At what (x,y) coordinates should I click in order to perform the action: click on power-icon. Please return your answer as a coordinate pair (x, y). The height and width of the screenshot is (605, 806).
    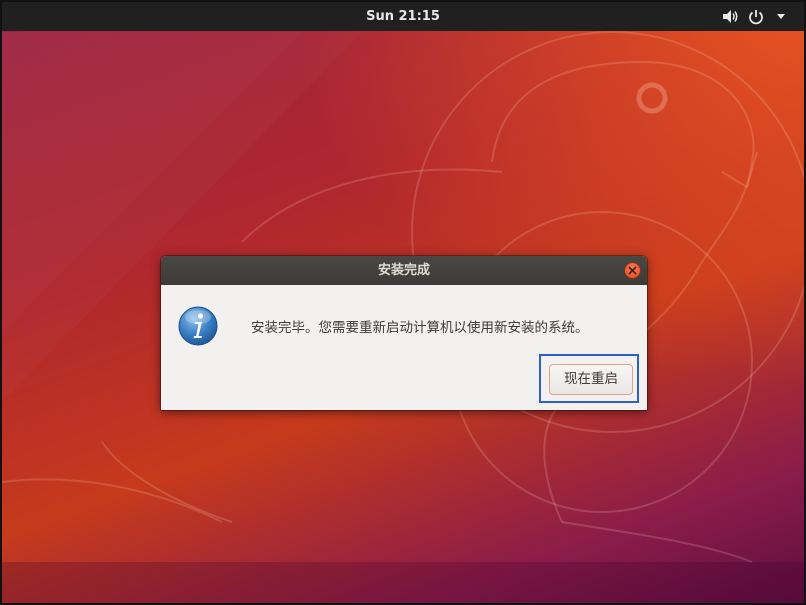
    Looking at the image, I should click on (757, 16).